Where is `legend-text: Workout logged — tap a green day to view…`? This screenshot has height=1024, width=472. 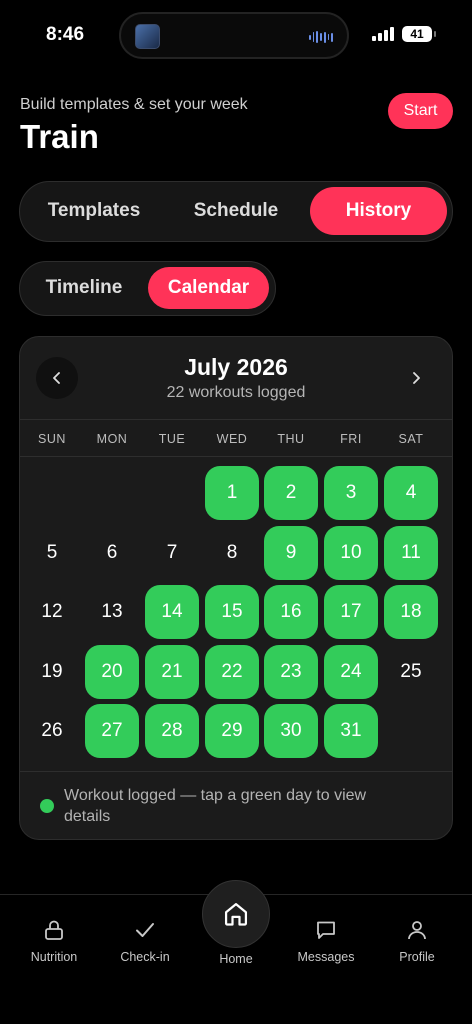 legend-text: Workout logged — tap a green day to view… is located at coordinates (215, 806).